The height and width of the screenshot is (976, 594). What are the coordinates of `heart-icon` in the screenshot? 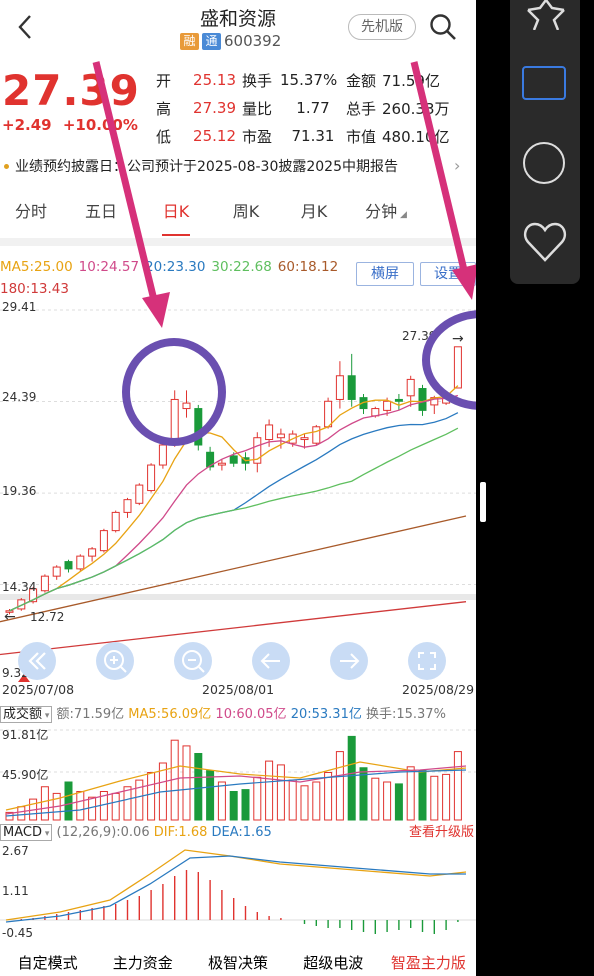 It's located at (545, 242).